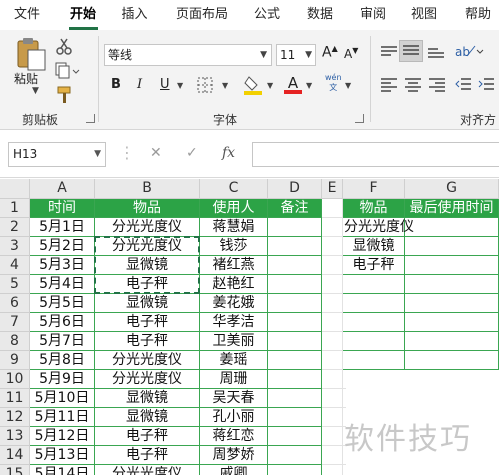 Image resolution: width=499 pixels, height=475 pixels. I want to click on cell-e12, so click(332, 417).